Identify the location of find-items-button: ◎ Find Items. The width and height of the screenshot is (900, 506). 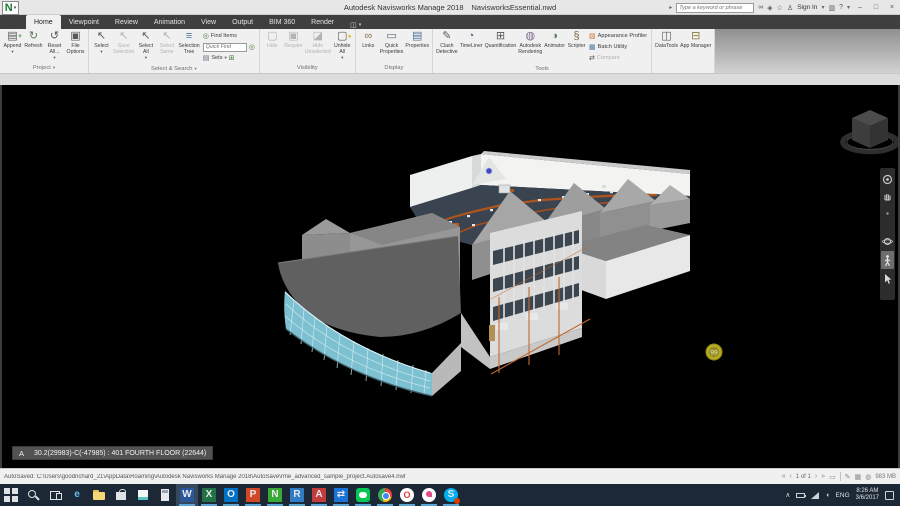
(229, 36).